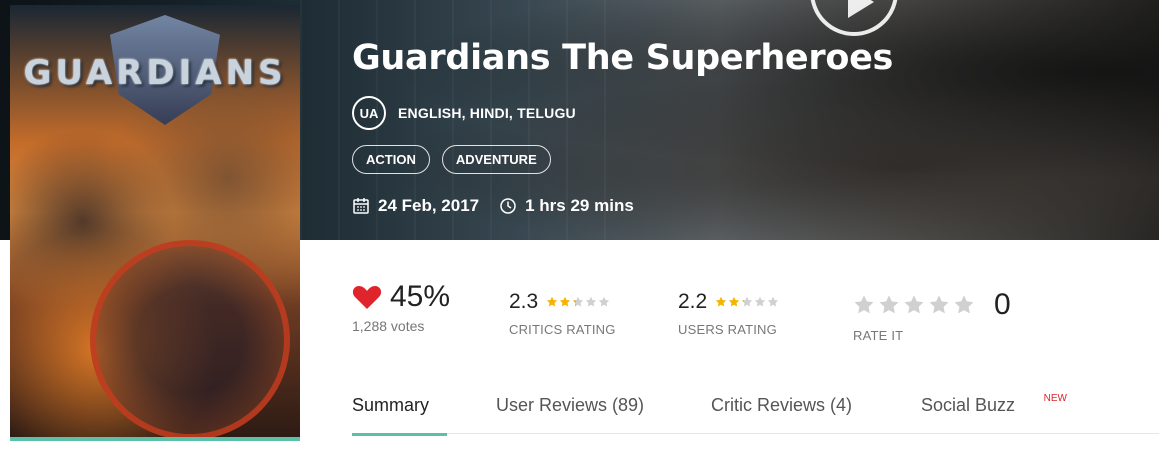  I want to click on certificate-badge: UA, so click(369, 113).